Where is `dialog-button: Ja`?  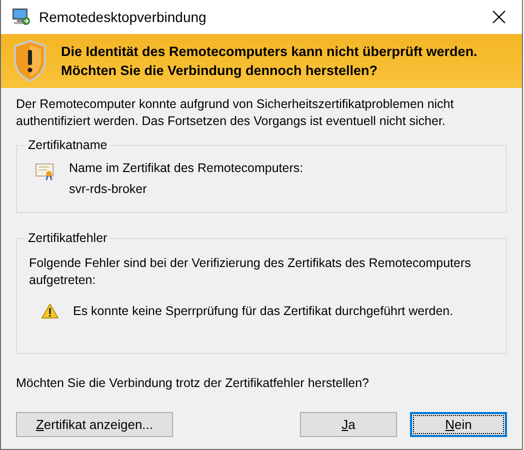 dialog-button: Ja is located at coordinates (348, 424).